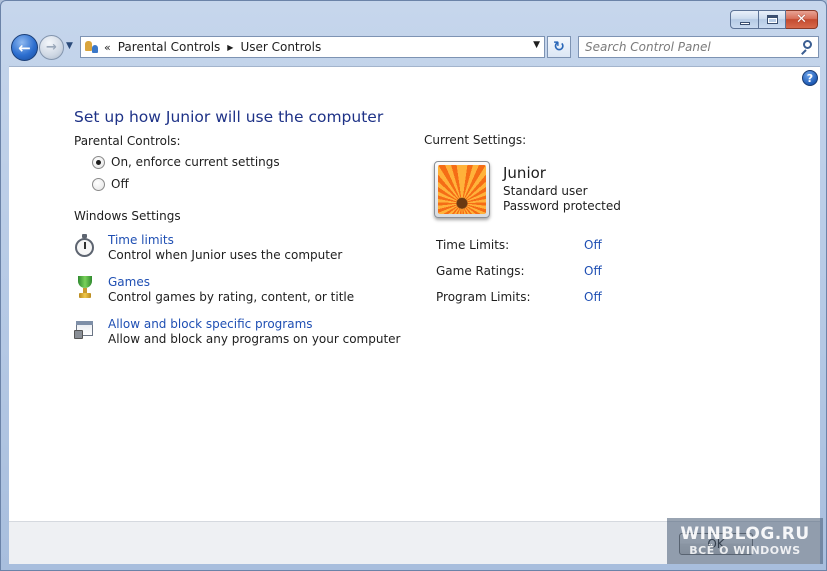  Describe the element at coordinates (593, 271) in the screenshot. I see `game-ratings-value: Off` at that location.